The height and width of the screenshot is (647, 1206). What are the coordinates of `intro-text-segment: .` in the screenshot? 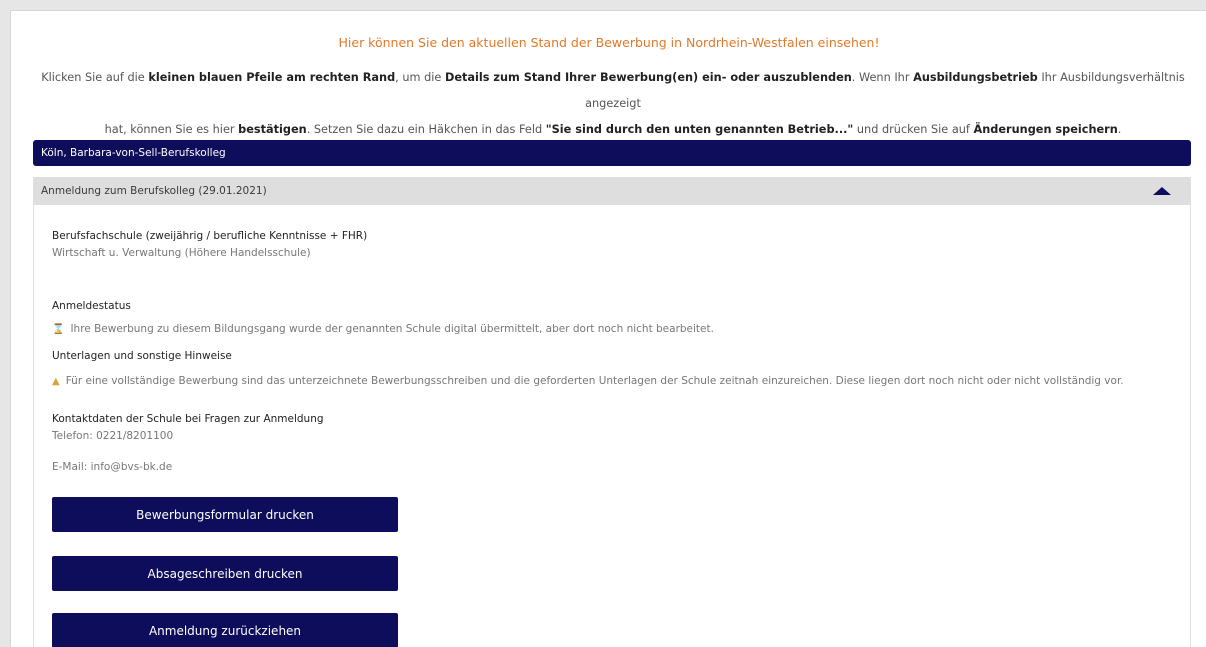 It's located at (1119, 129).